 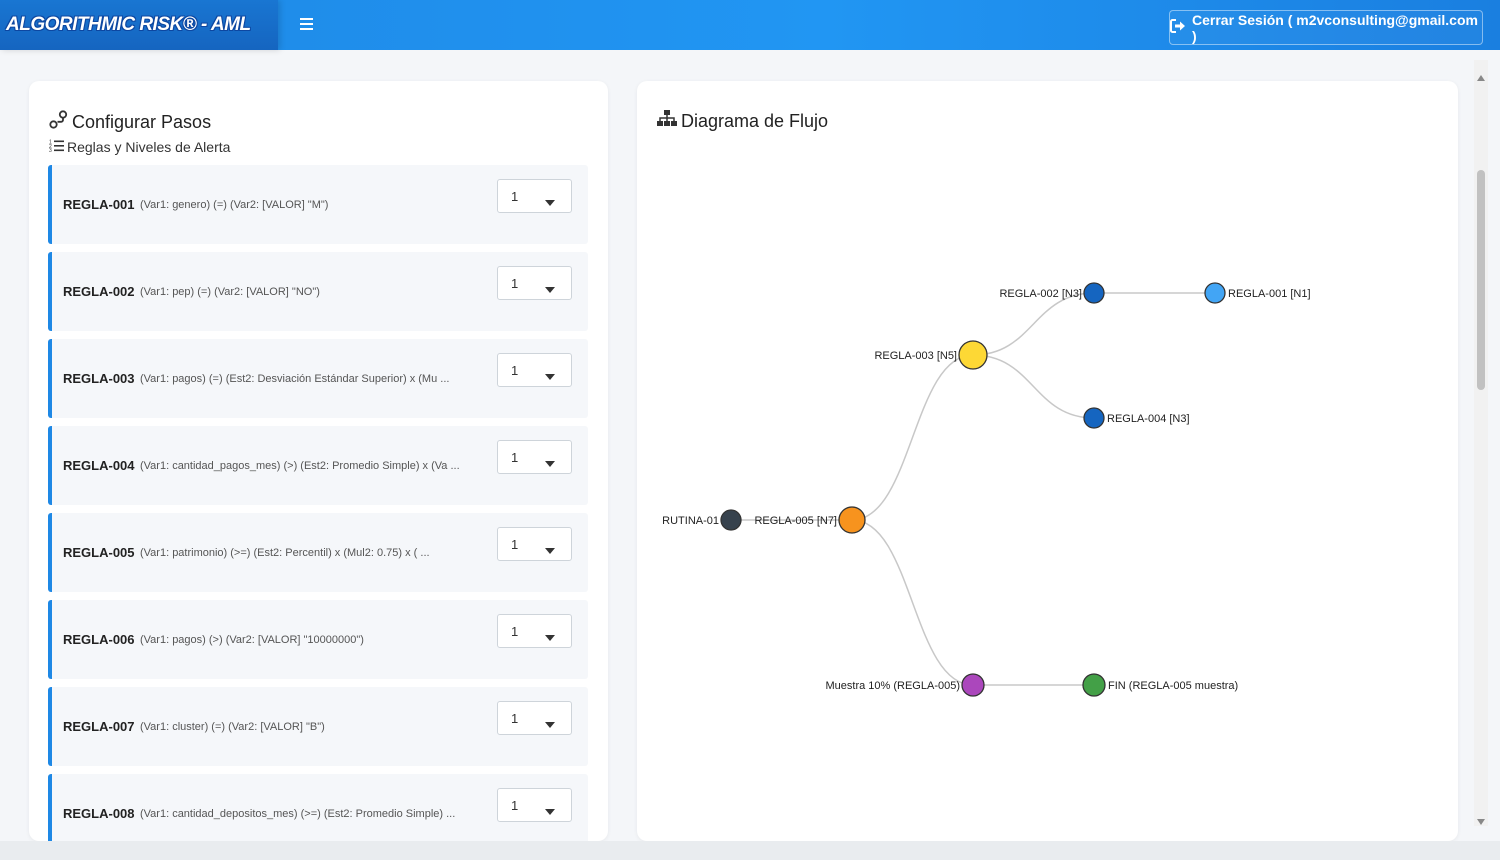 What do you see at coordinates (58, 122) in the screenshot?
I see `route-icon` at bounding box center [58, 122].